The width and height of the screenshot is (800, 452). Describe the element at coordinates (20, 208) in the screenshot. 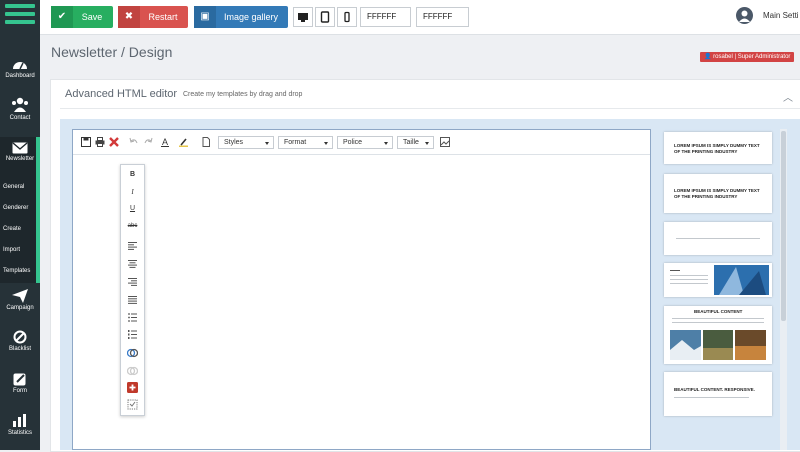

I see `sidebar-subitem-genderer: Genderer` at that location.